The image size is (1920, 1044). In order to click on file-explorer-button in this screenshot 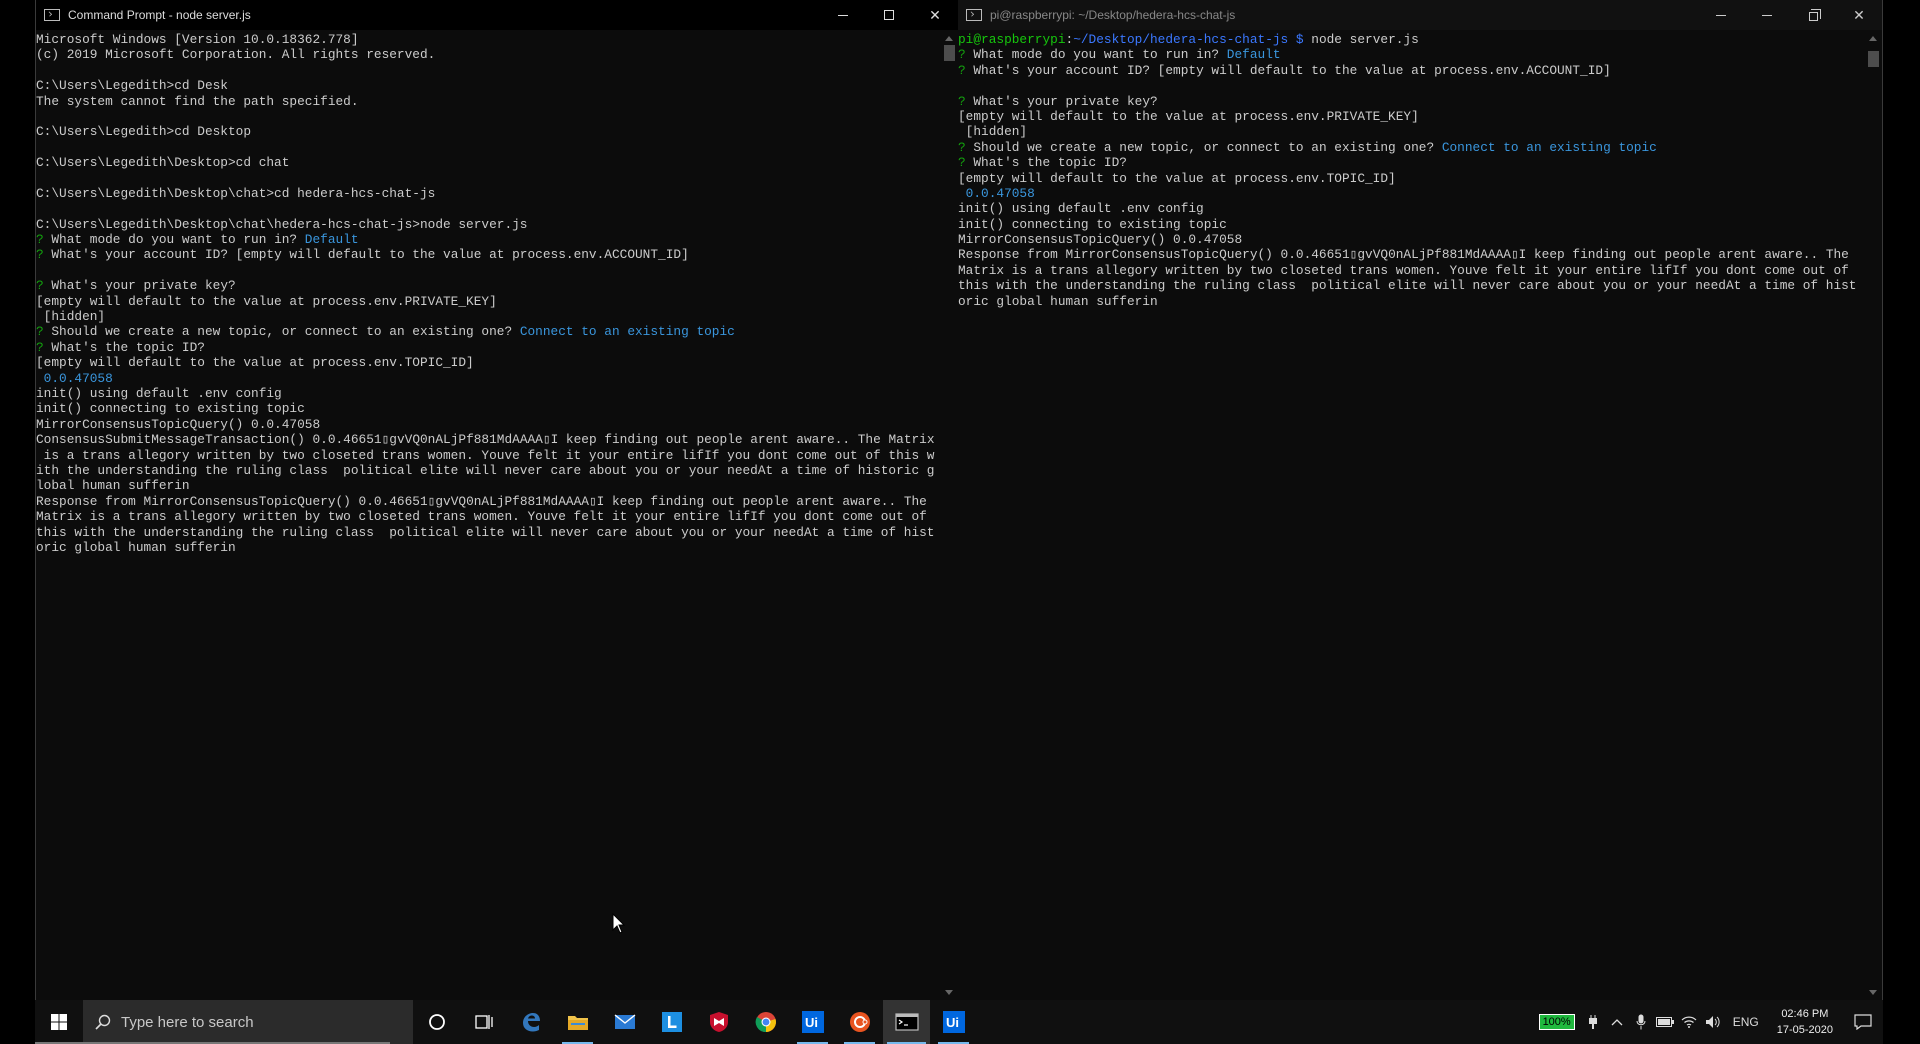, I will do `click(577, 1022)`.